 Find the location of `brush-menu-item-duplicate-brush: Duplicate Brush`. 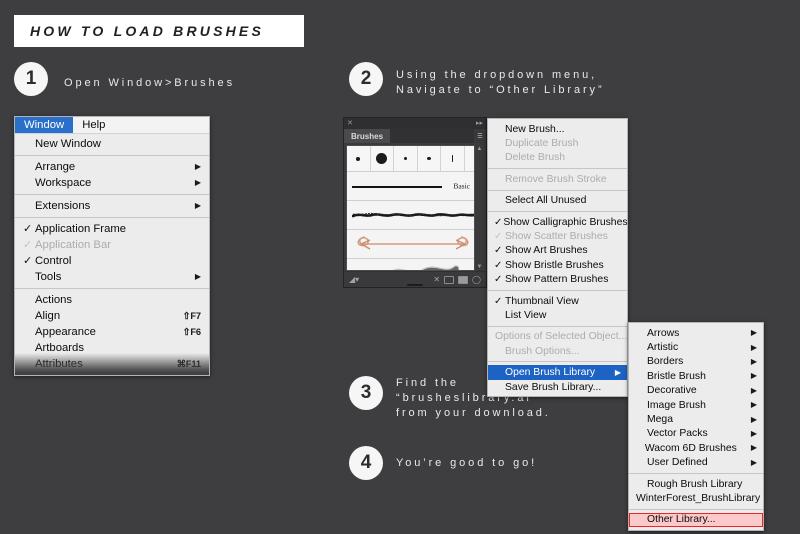

brush-menu-item-duplicate-brush: Duplicate Brush is located at coordinates (557, 143).